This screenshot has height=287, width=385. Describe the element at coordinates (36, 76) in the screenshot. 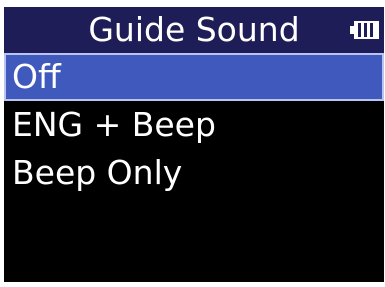

I see `menu-item-label: Off` at that location.